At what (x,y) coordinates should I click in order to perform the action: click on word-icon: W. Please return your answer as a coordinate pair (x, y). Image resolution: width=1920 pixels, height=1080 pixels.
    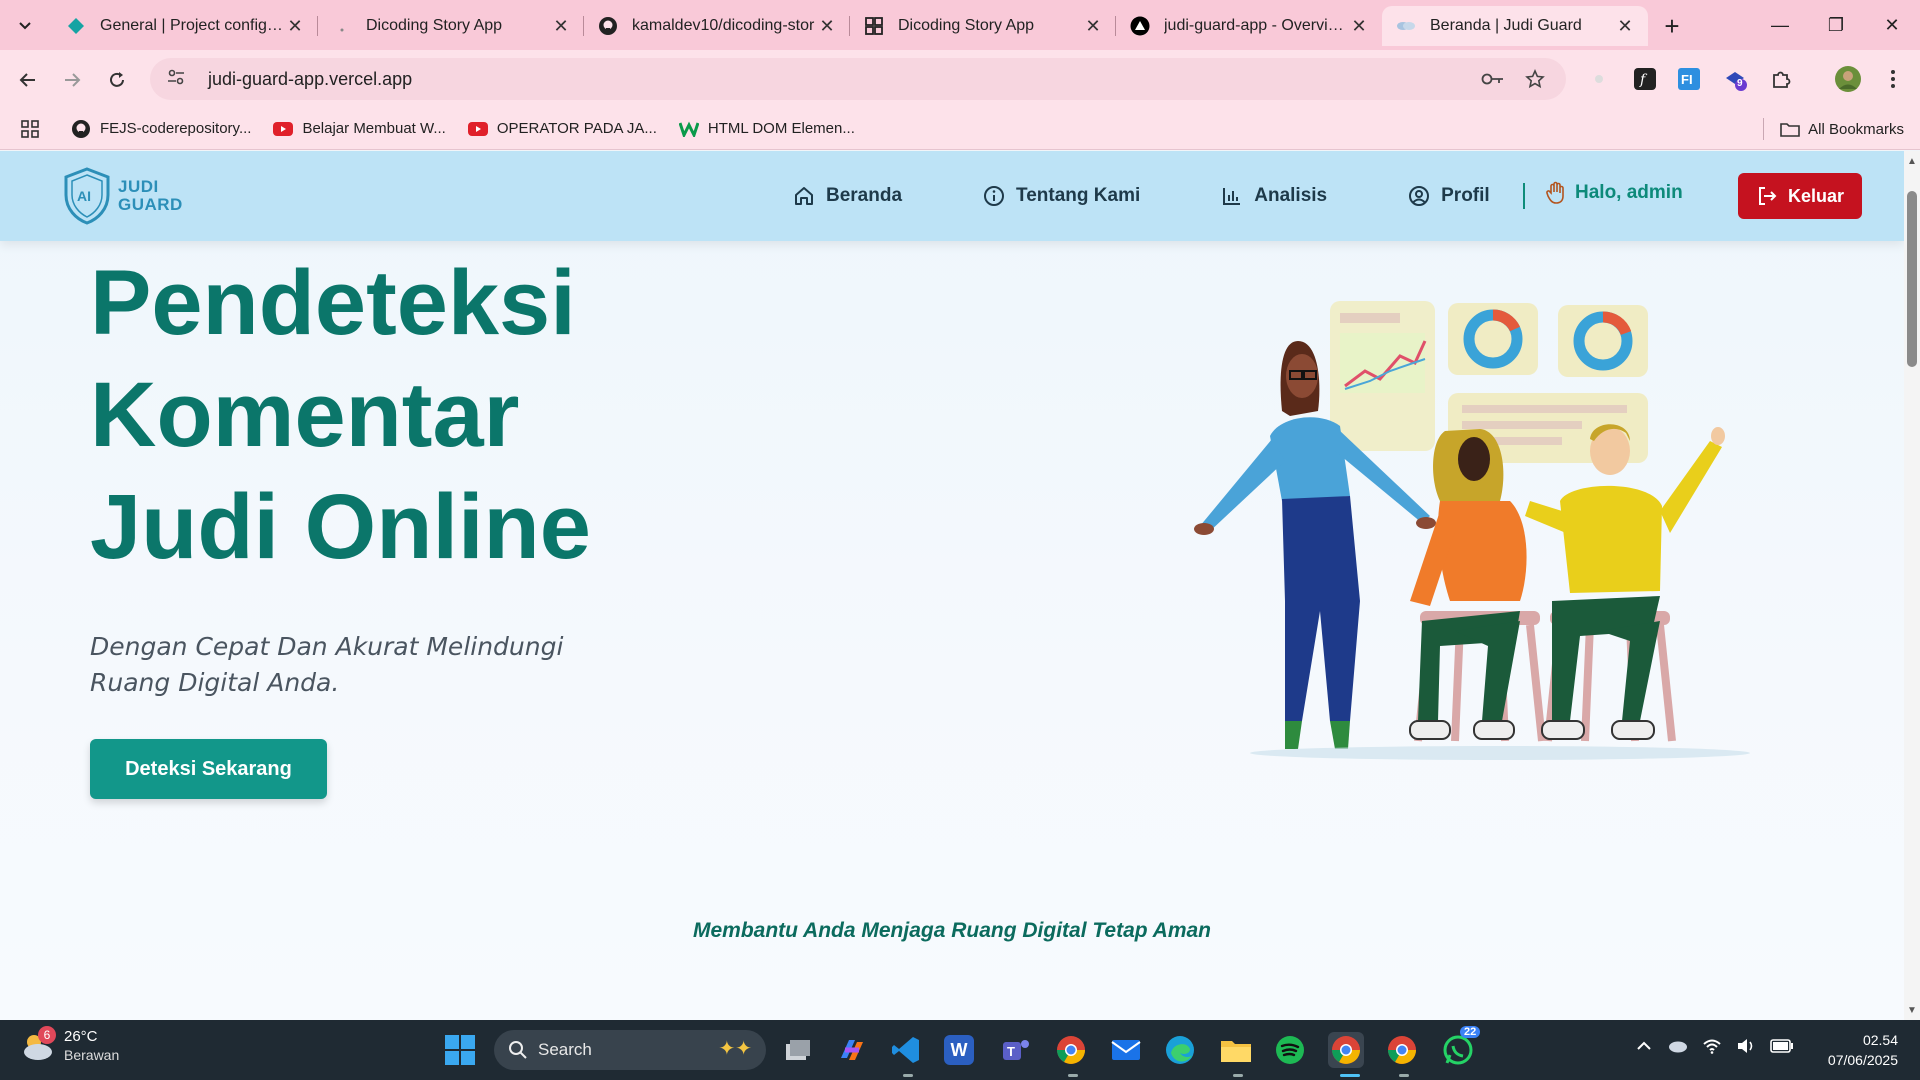
    Looking at the image, I should click on (959, 1050).